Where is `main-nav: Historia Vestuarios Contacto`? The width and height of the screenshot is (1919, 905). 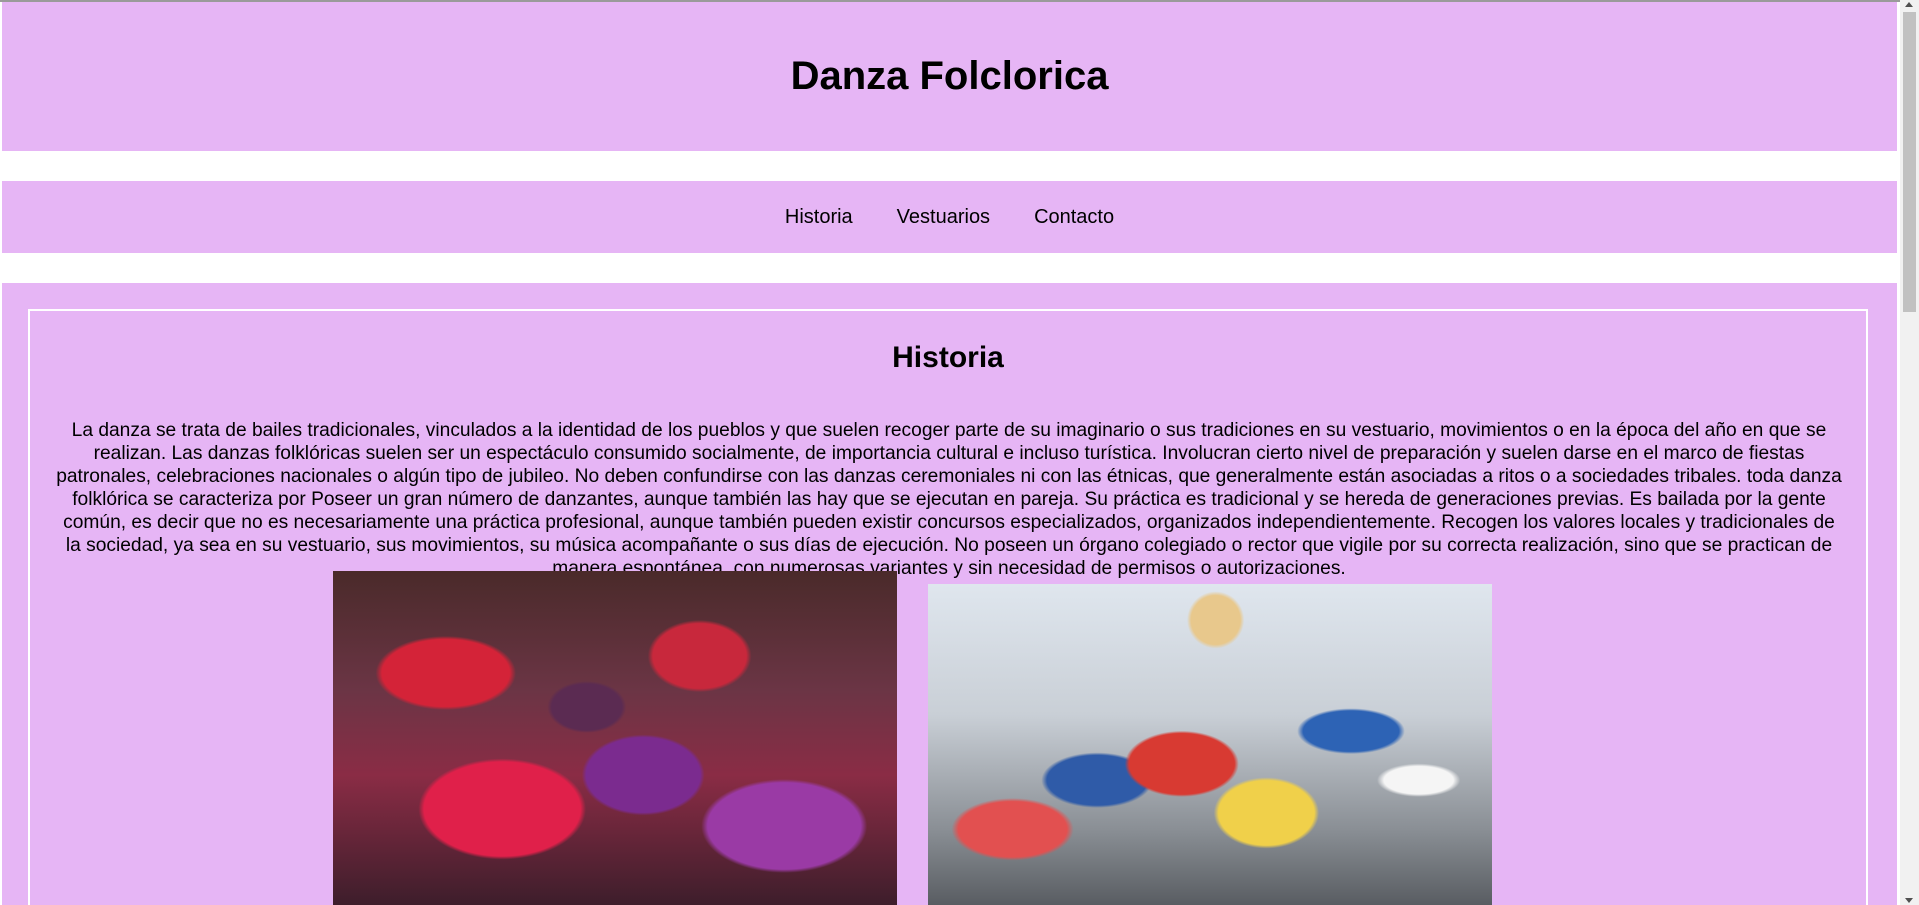 main-nav: Historia Vestuarios Contacto is located at coordinates (949, 217).